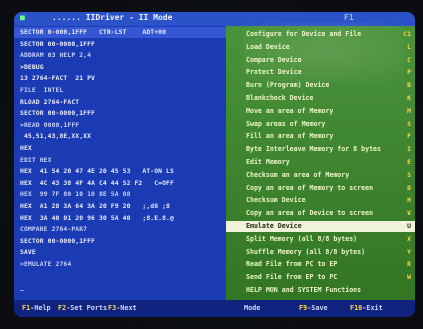  Describe the element at coordinates (40, 308) in the screenshot. I see `function-key-label: -Help` at that location.